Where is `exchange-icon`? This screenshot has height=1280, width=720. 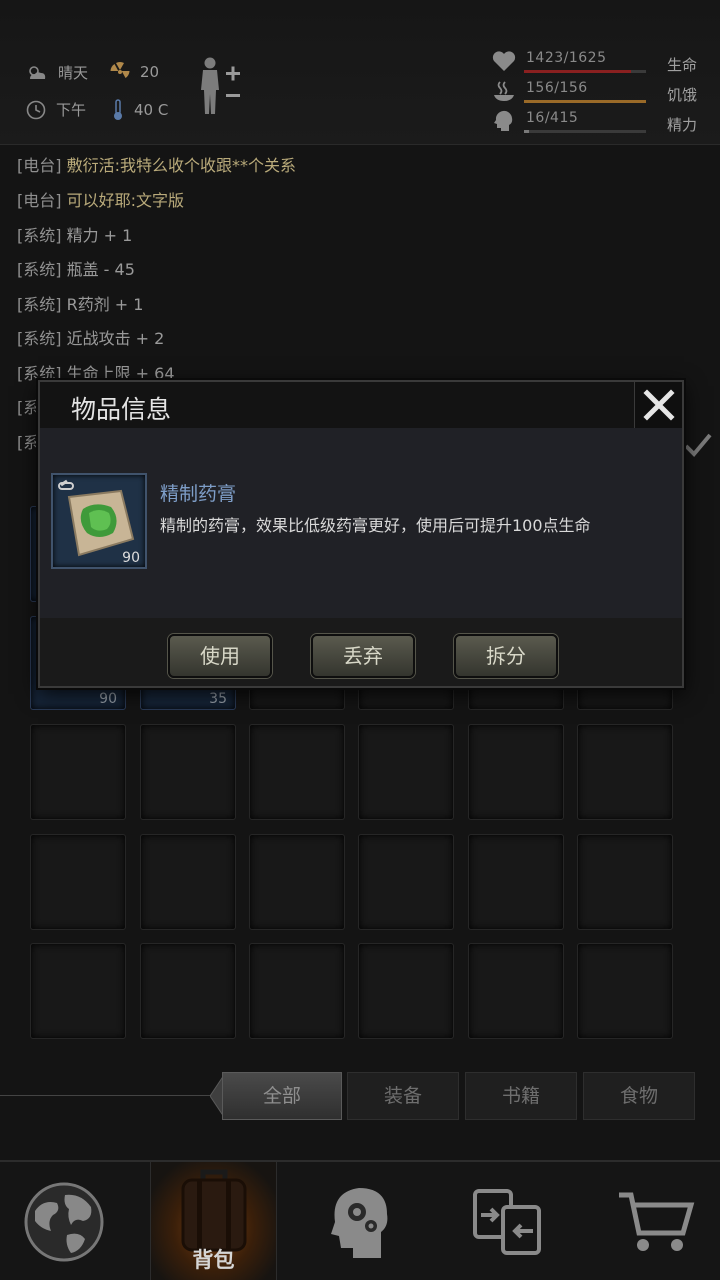 exchange-icon is located at coordinates (507, 1222).